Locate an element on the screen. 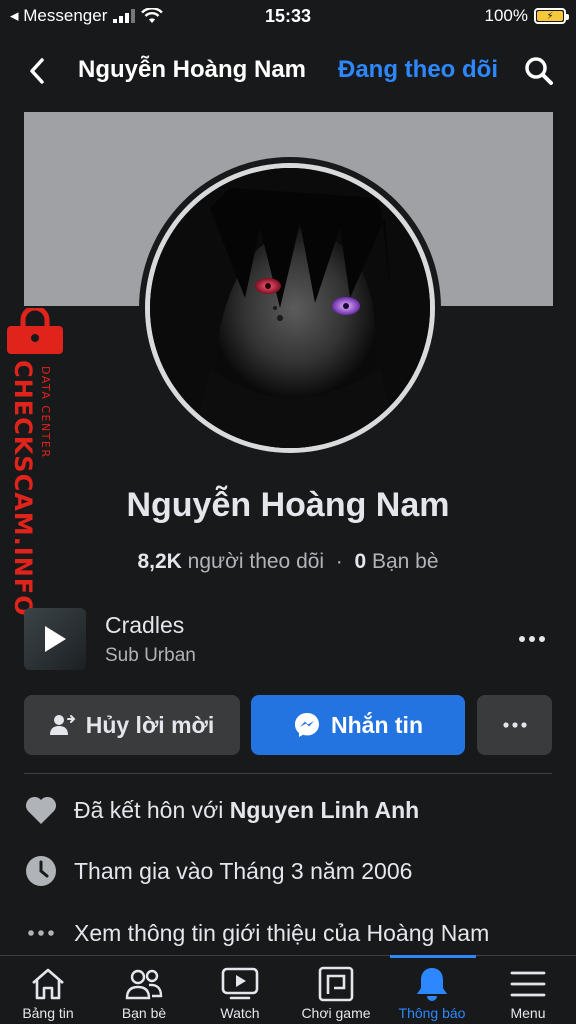 This screenshot has height=1024, width=576. tab-notifications: Thông báo is located at coordinates (432, 990).